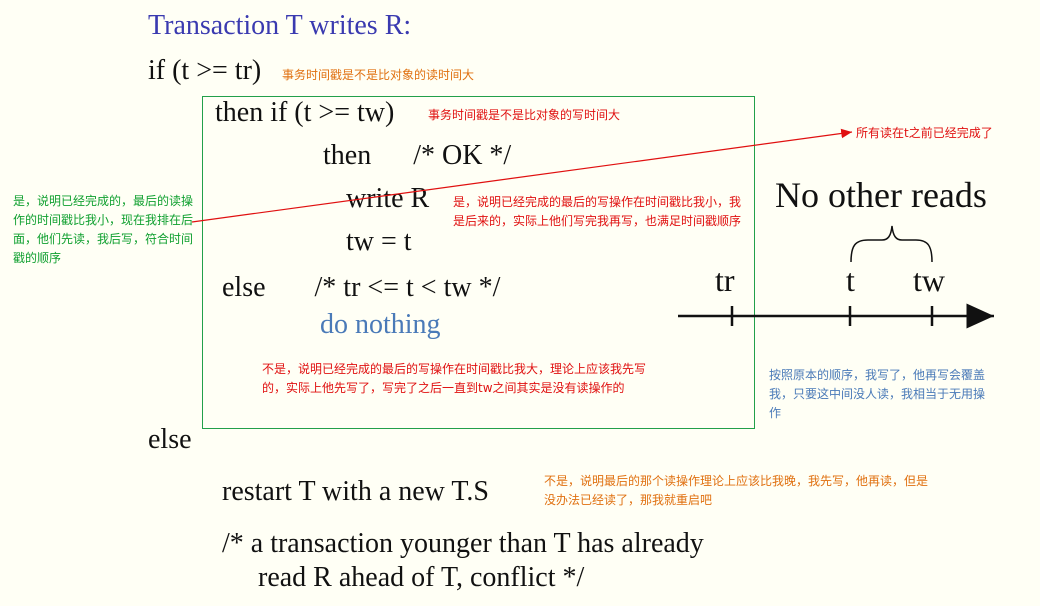 This screenshot has width=1040, height=606. Describe the element at coordinates (891, 244) in the screenshot. I see `brace` at that location.